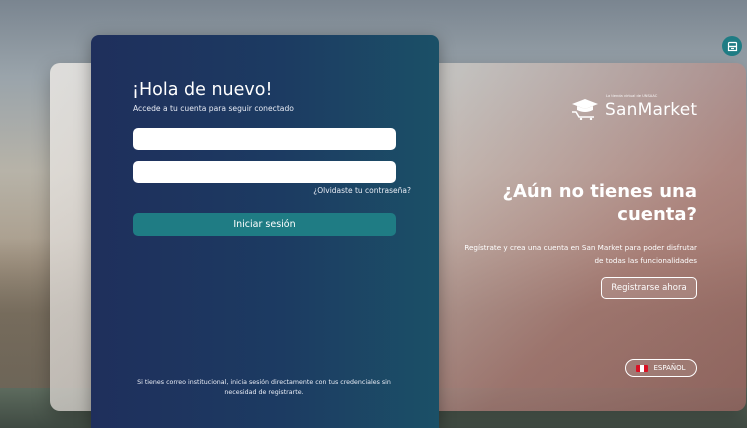 This screenshot has width=747, height=428. I want to click on login-button: Iniciar sesión, so click(264, 224).